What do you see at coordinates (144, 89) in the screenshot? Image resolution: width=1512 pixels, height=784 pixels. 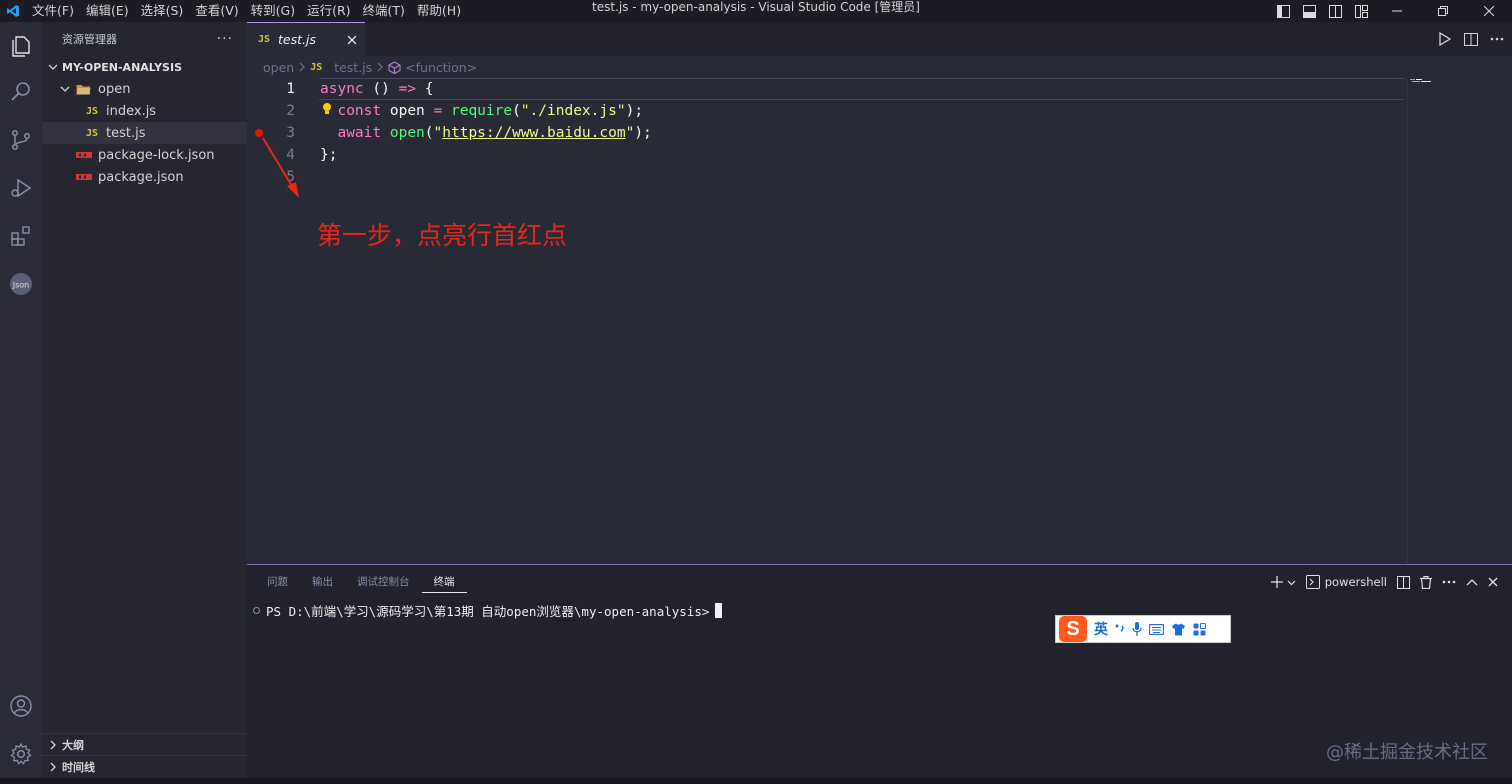 I see `tree-folder-open: open` at bounding box center [144, 89].